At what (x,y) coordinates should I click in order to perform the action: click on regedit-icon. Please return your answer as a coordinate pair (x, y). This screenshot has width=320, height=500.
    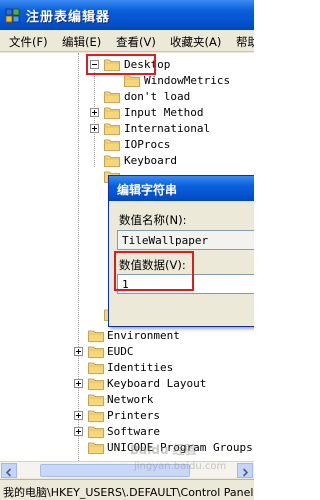
    Looking at the image, I should click on (12, 15).